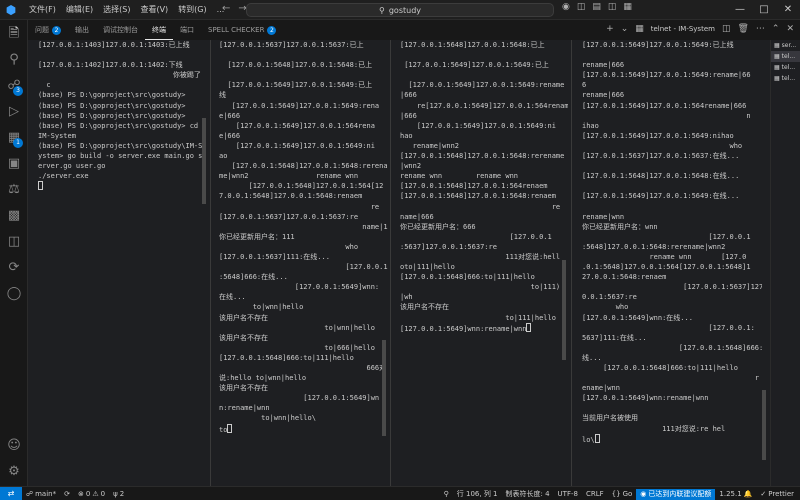 The image size is (800, 500). What do you see at coordinates (120, 30) in the screenshot?
I see `tab-debug-console: 调试控制台` at bounding box center [120, 30].